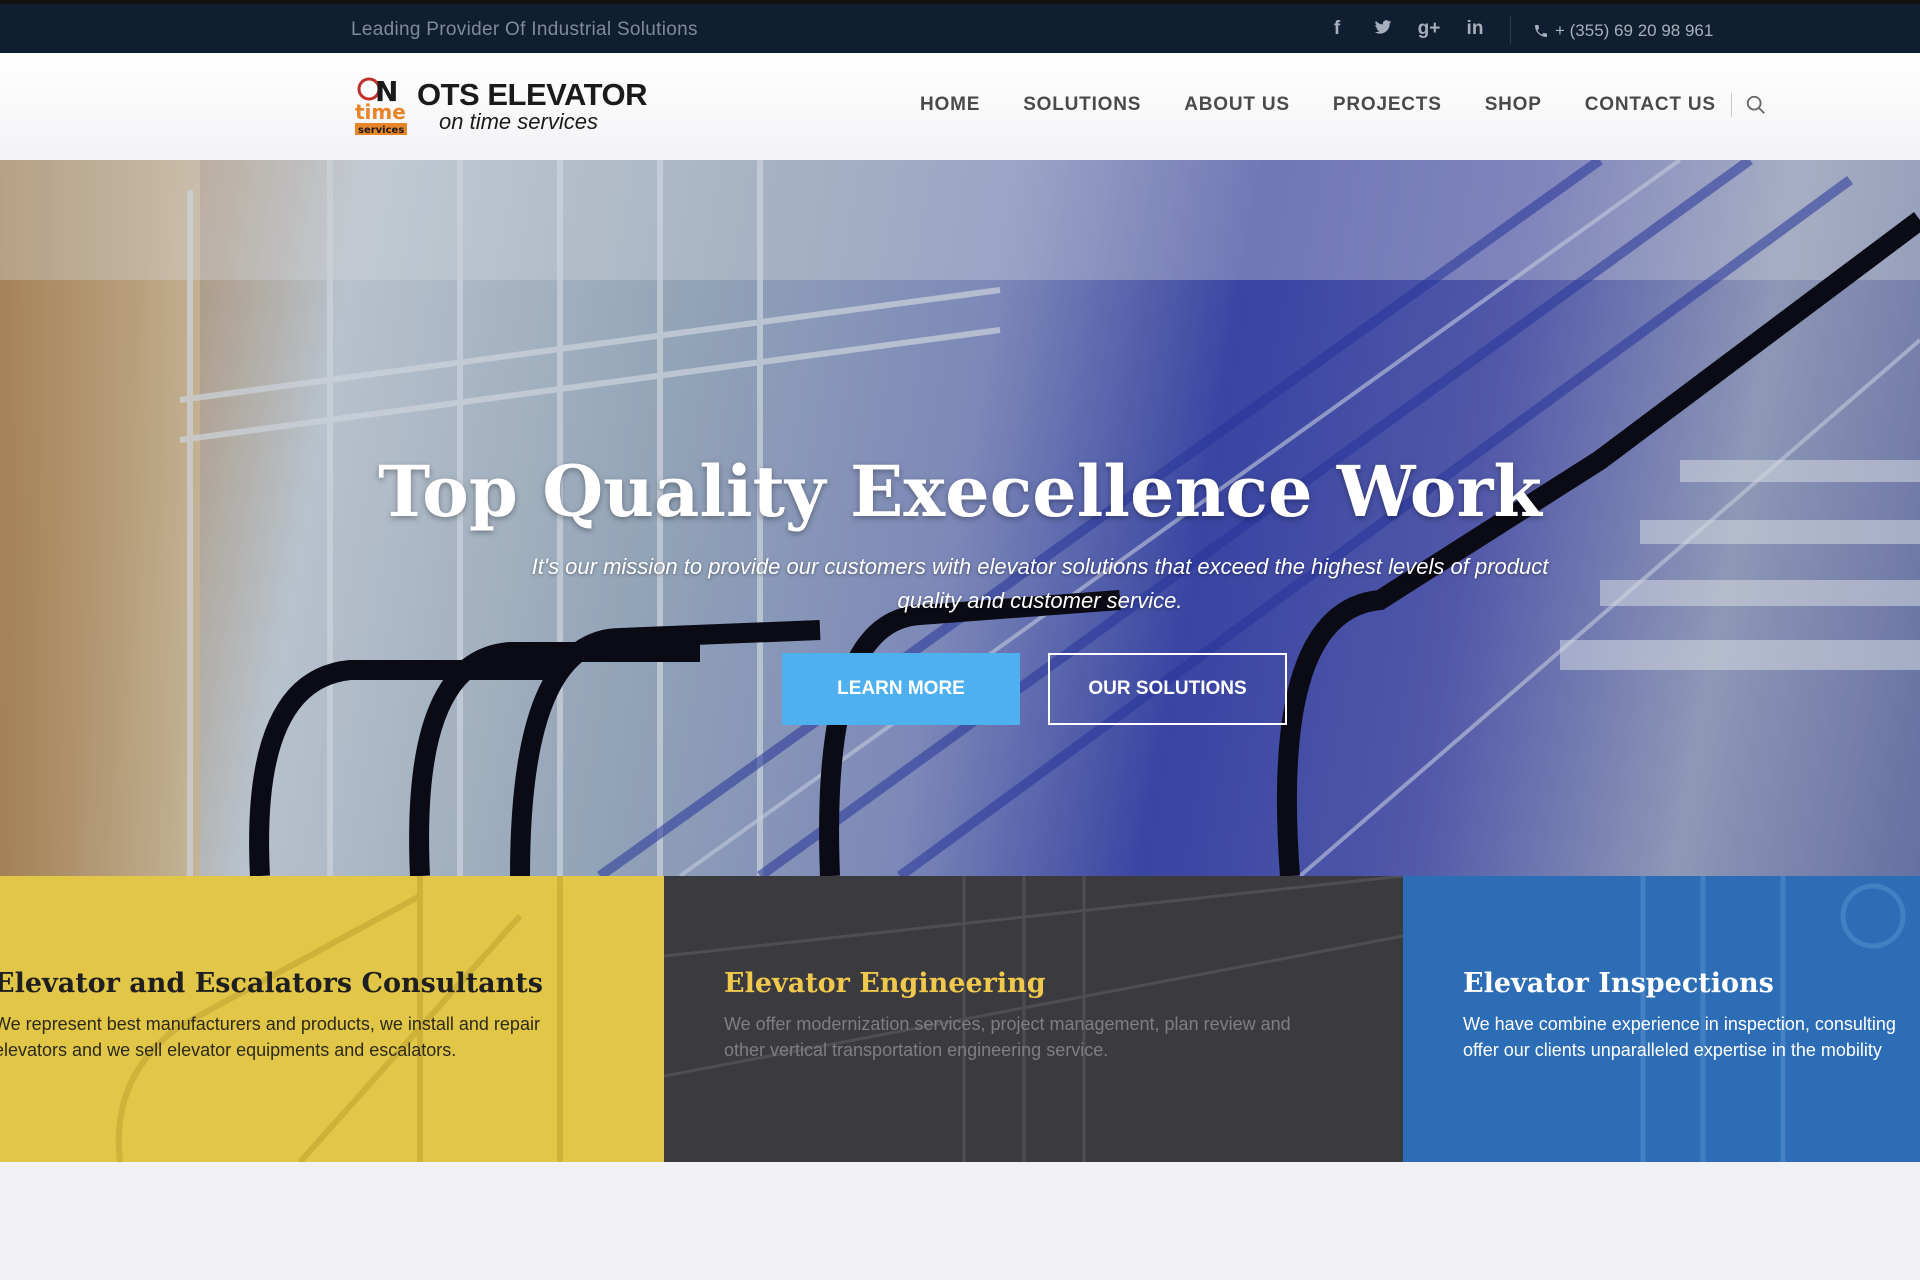  I want to click on feature-title: Elevator and Escalators Consultants, so click(271, 983).